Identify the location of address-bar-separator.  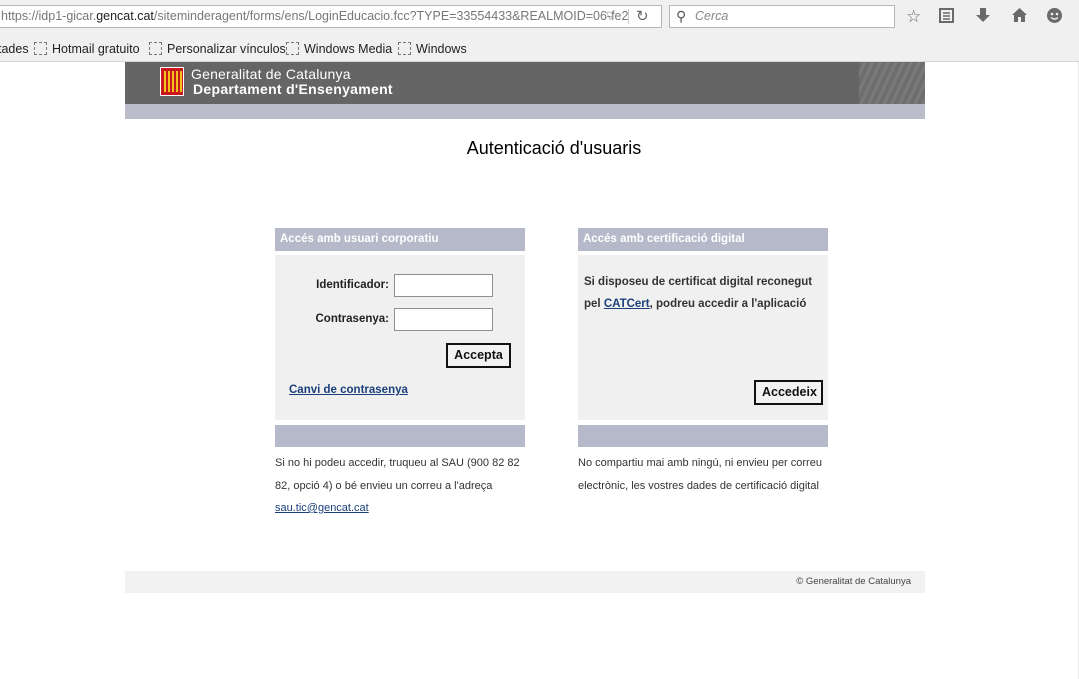
(628, 16).